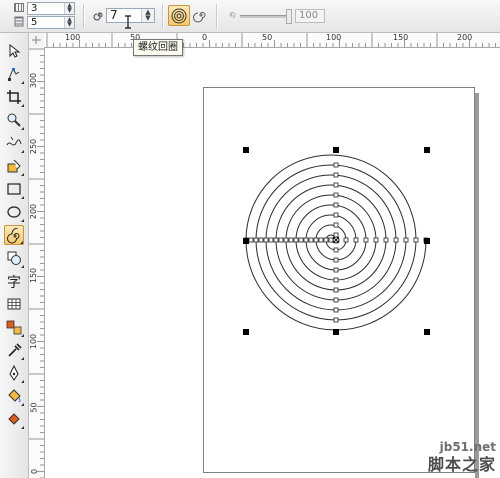  I want to click on handle-bottom-center, so click(336, 332).